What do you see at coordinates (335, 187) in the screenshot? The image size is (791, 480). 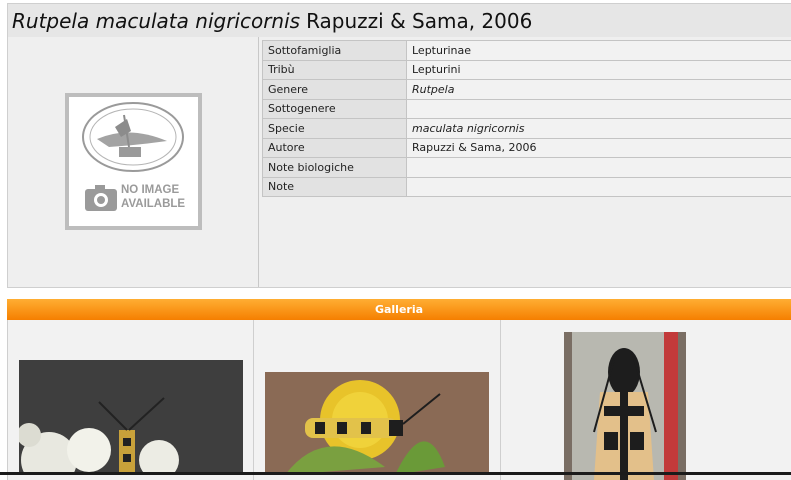 I see `taxonomy-label: Note` at bounding box center [335, 187].